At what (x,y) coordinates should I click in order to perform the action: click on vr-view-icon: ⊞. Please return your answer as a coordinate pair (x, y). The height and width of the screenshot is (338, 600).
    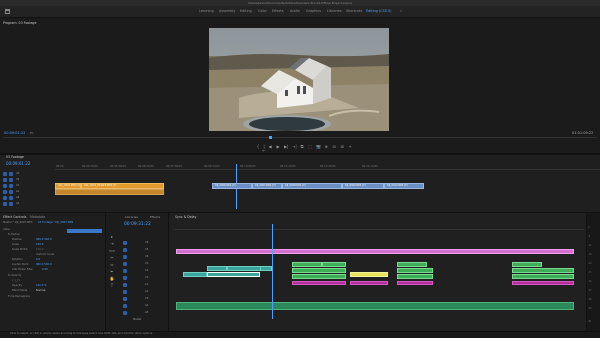
    Looking at the image, I should click on (342, 147).